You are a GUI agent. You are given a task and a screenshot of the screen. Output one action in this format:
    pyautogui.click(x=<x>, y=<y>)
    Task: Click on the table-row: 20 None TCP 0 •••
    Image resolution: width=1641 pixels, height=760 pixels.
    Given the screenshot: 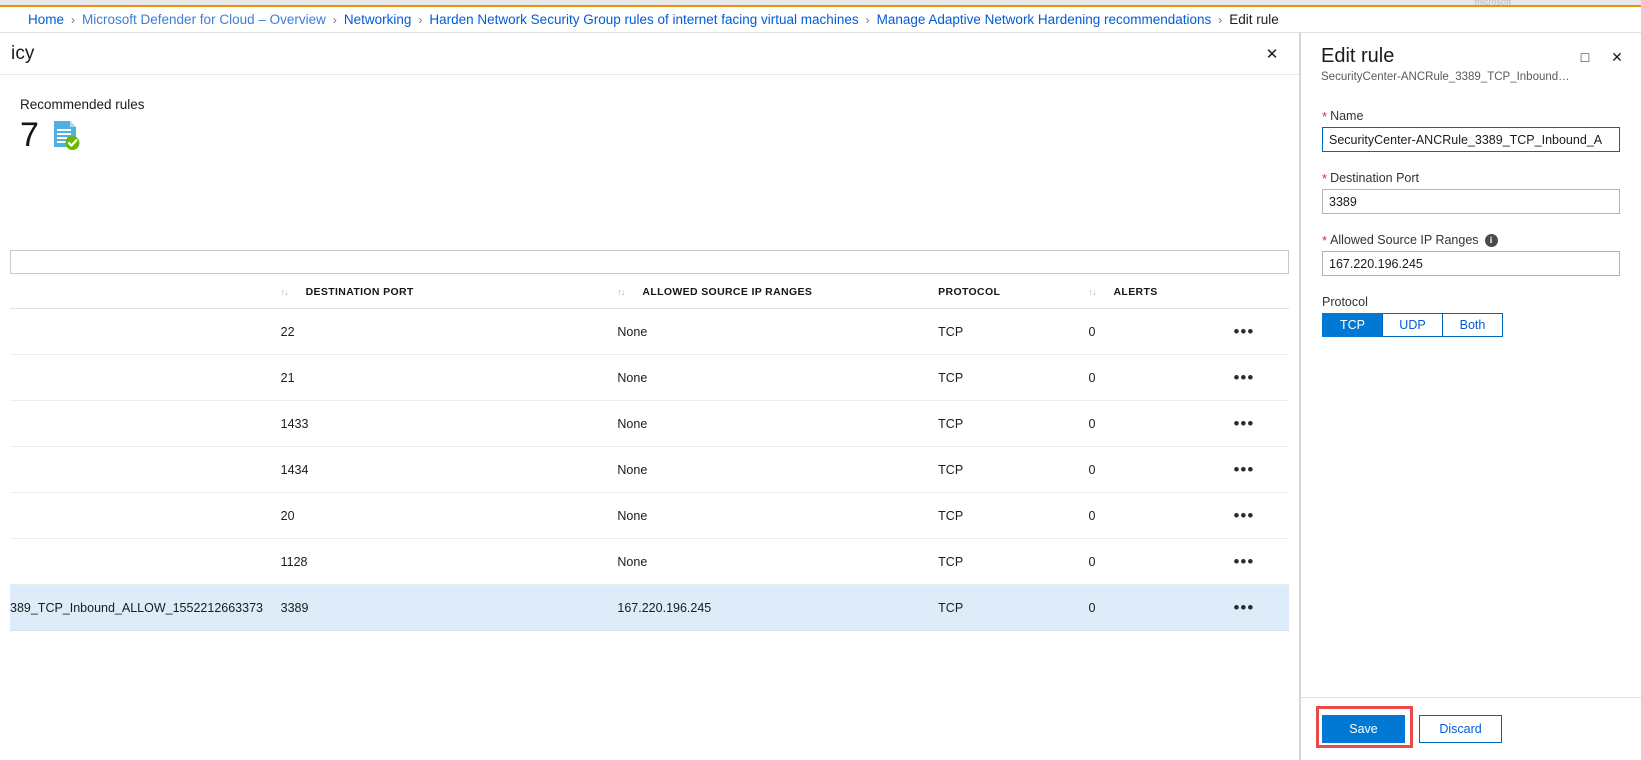 What is the action you would take?
    pyautogui.click(x=649, y=515)
    